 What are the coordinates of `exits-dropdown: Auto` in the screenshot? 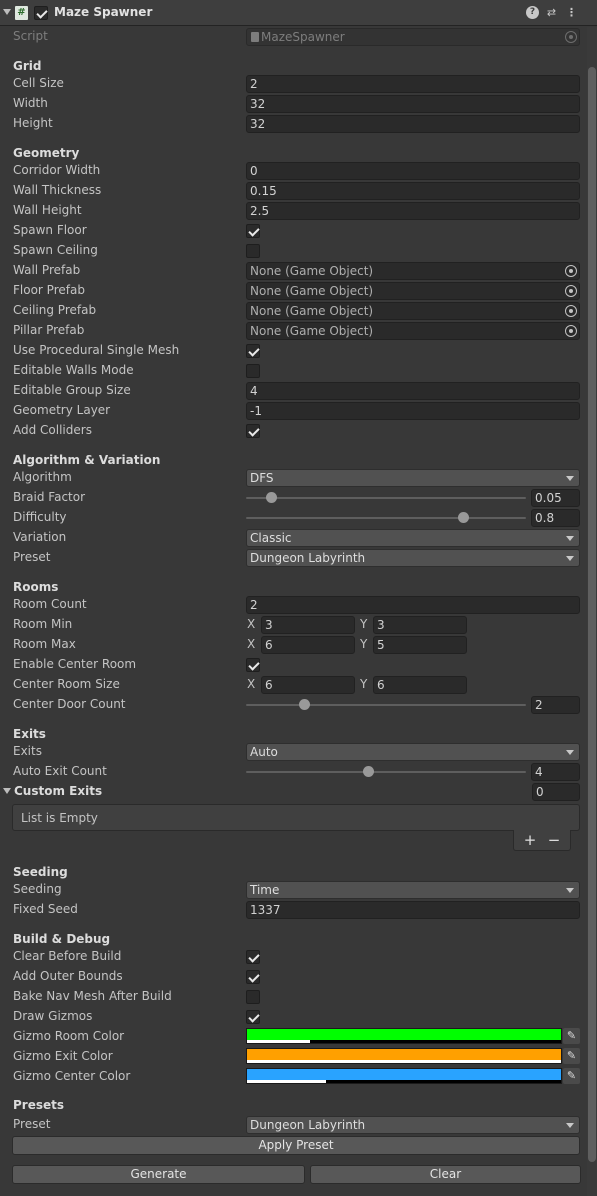 It's located at (413, 752).